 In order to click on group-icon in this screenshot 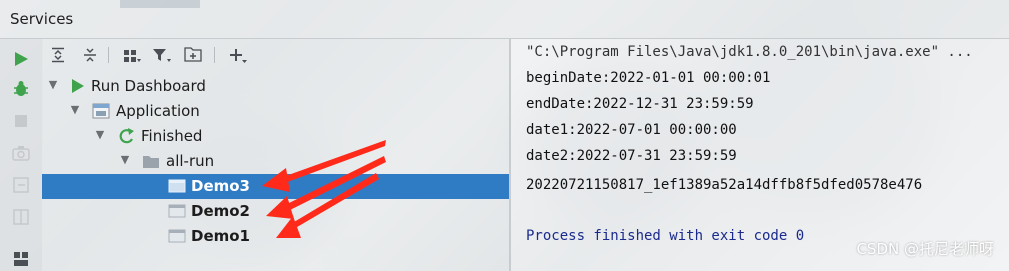, I will do `click(132, 55)`.